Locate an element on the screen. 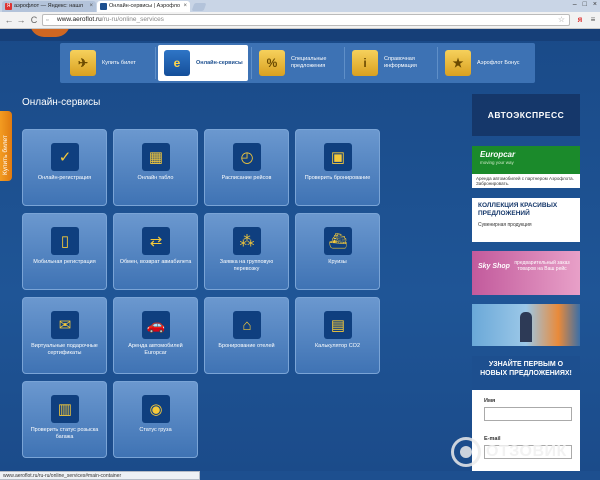 The width and height of the screenshot is (600, 480). menu-item-label: Аэрофлот Бонус is located at coordinates (498, 62).